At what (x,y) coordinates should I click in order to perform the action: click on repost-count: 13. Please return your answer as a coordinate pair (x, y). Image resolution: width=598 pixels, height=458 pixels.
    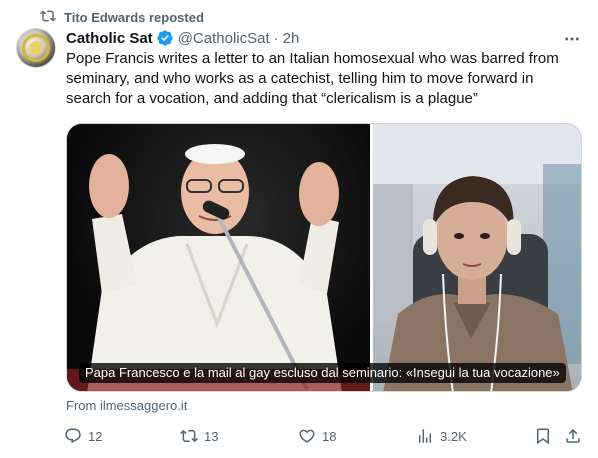
    Looking at the image, I should click on (211, 436).